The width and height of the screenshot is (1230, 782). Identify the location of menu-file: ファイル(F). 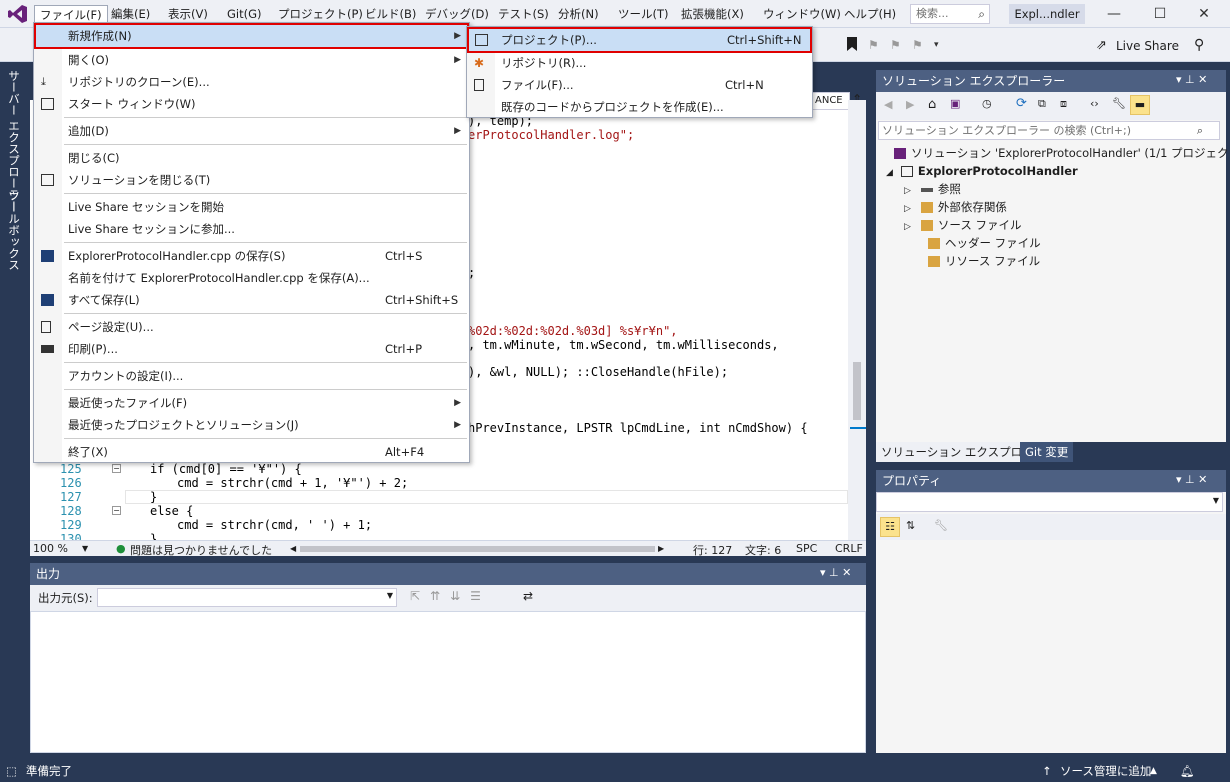
(71, 14).